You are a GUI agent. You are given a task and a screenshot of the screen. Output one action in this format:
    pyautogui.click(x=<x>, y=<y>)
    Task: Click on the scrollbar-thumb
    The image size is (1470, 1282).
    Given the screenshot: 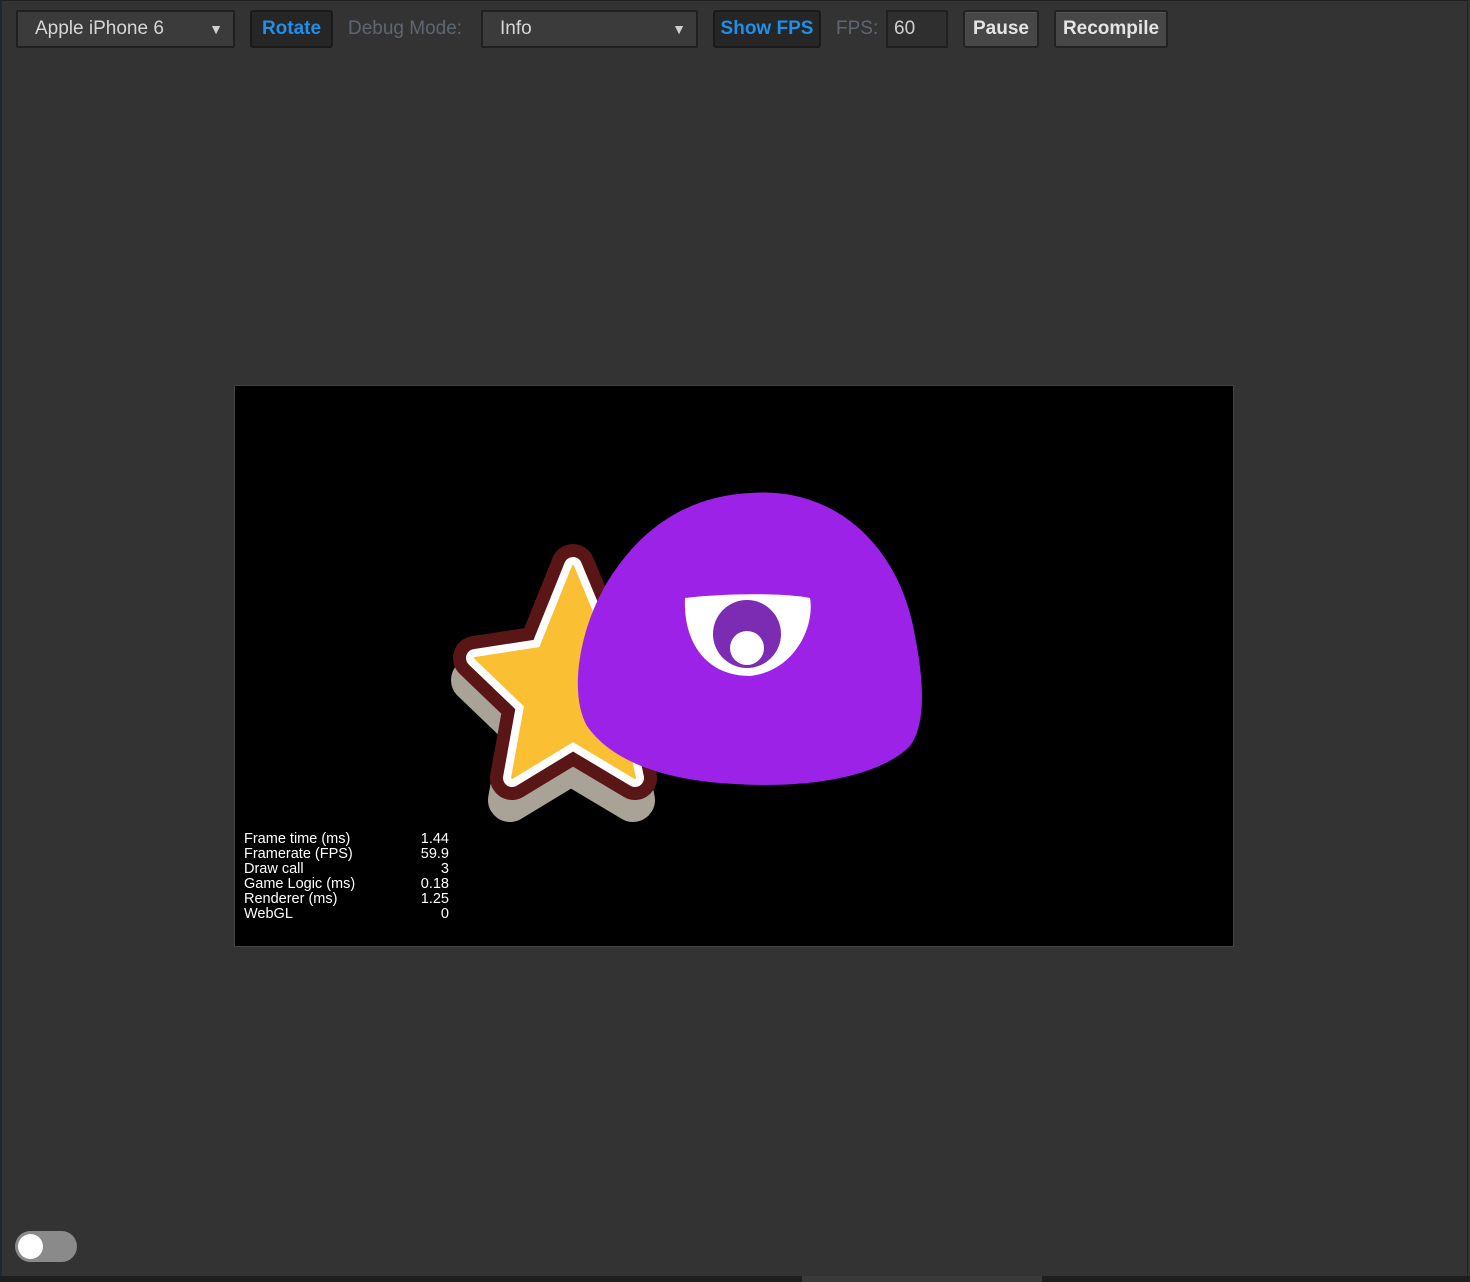 What is the action you would take?
    pyautogui.click(x=922, y=1279)
    